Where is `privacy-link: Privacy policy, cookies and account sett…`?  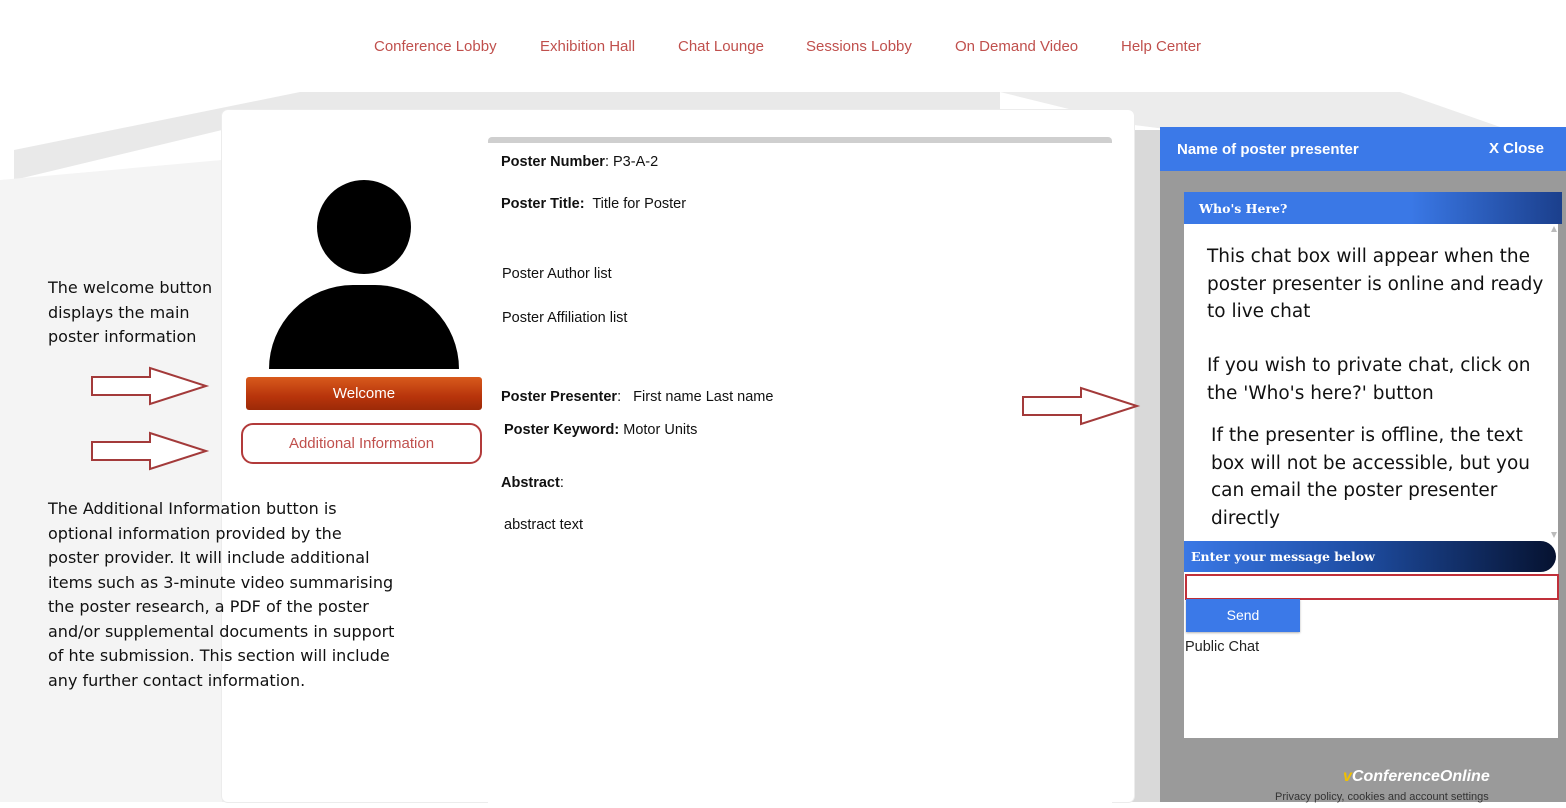
privacy-link: Privacy policy, cookies and account sett… is located at coordinates (1382, 797).